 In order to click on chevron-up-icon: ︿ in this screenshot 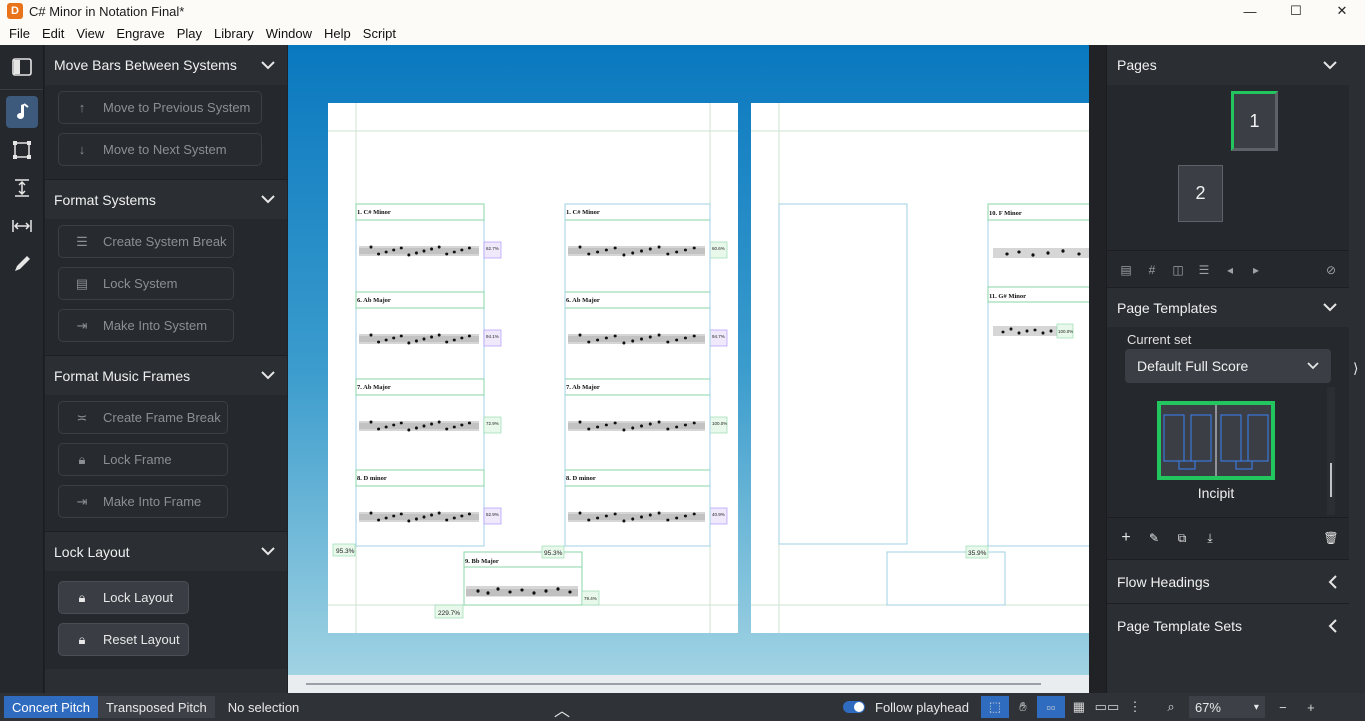, I will do `click(562, 709)`.